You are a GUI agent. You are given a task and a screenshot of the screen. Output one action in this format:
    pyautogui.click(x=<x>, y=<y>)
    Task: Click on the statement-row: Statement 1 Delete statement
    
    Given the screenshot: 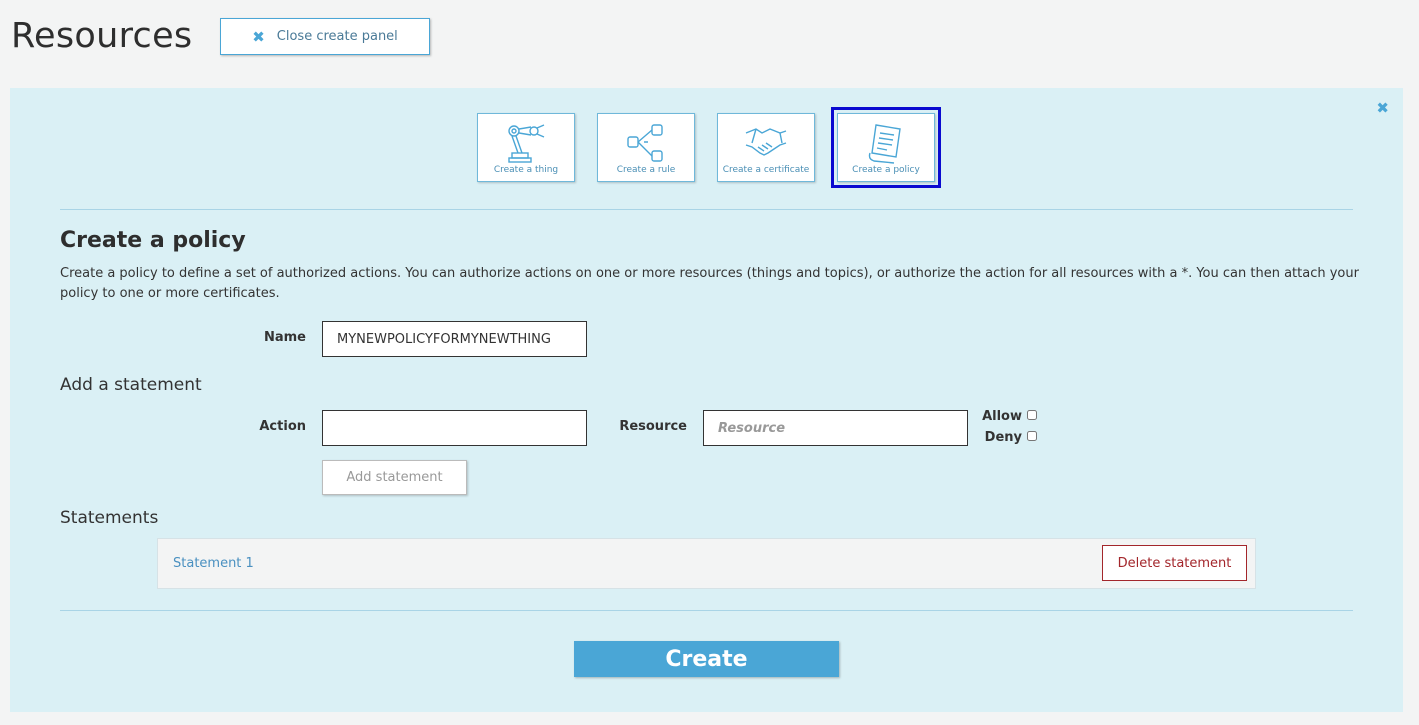 What is the action you would take?
    pyautogui.click(x=706, y=563)
    